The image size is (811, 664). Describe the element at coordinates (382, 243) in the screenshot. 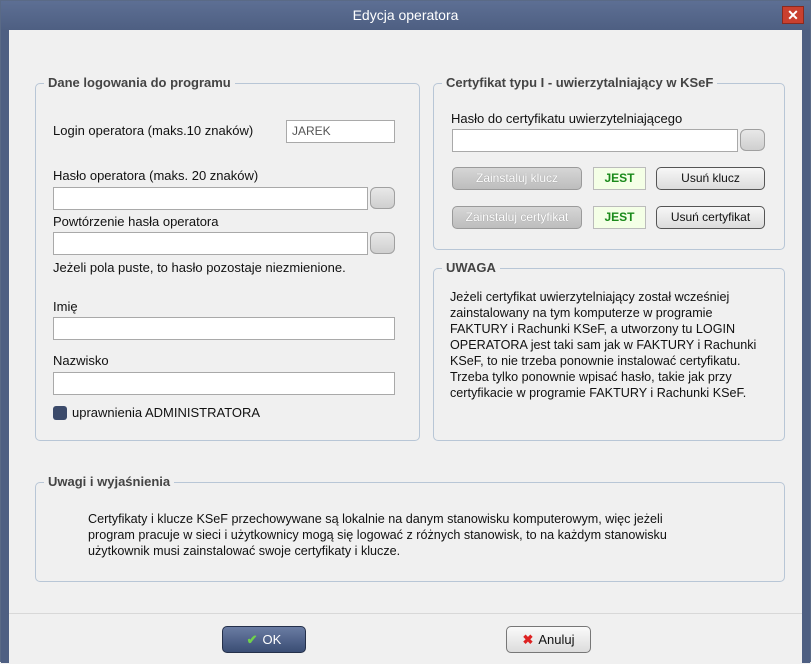

I see `show-repeat-password-button` at that location.